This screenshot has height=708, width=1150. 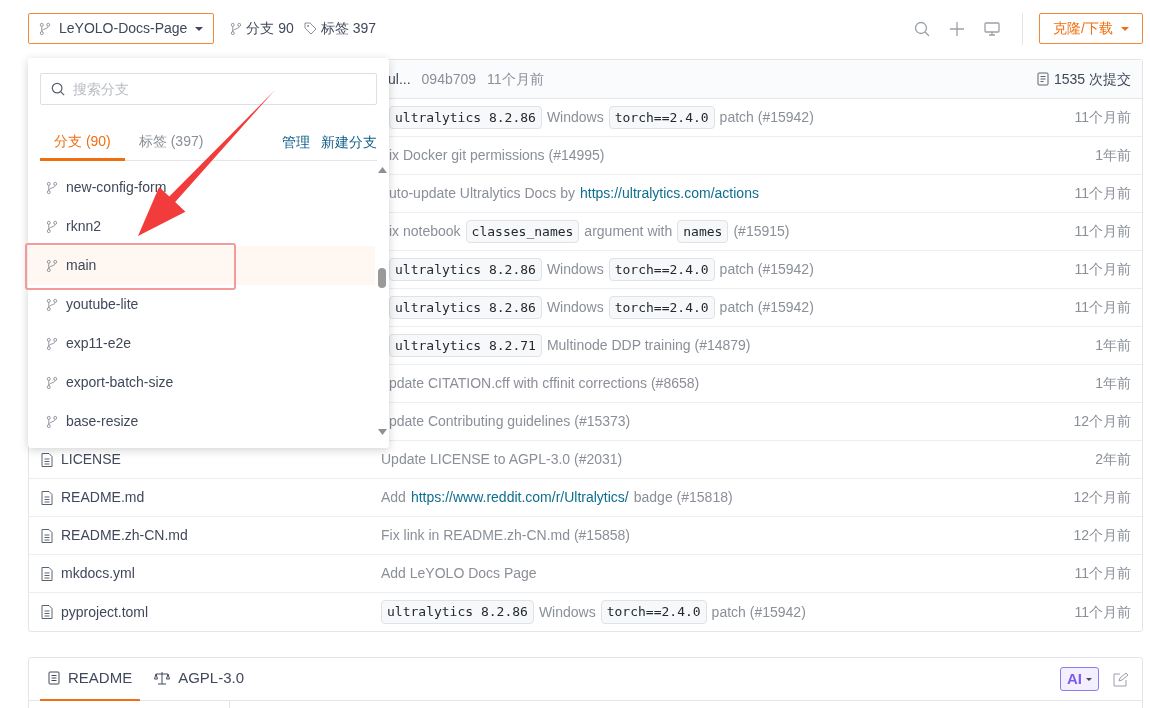 What do you see at coordinates (1120, 679) in the screenshot?
I see `edit-icon` at bounding box center [1120, 679].